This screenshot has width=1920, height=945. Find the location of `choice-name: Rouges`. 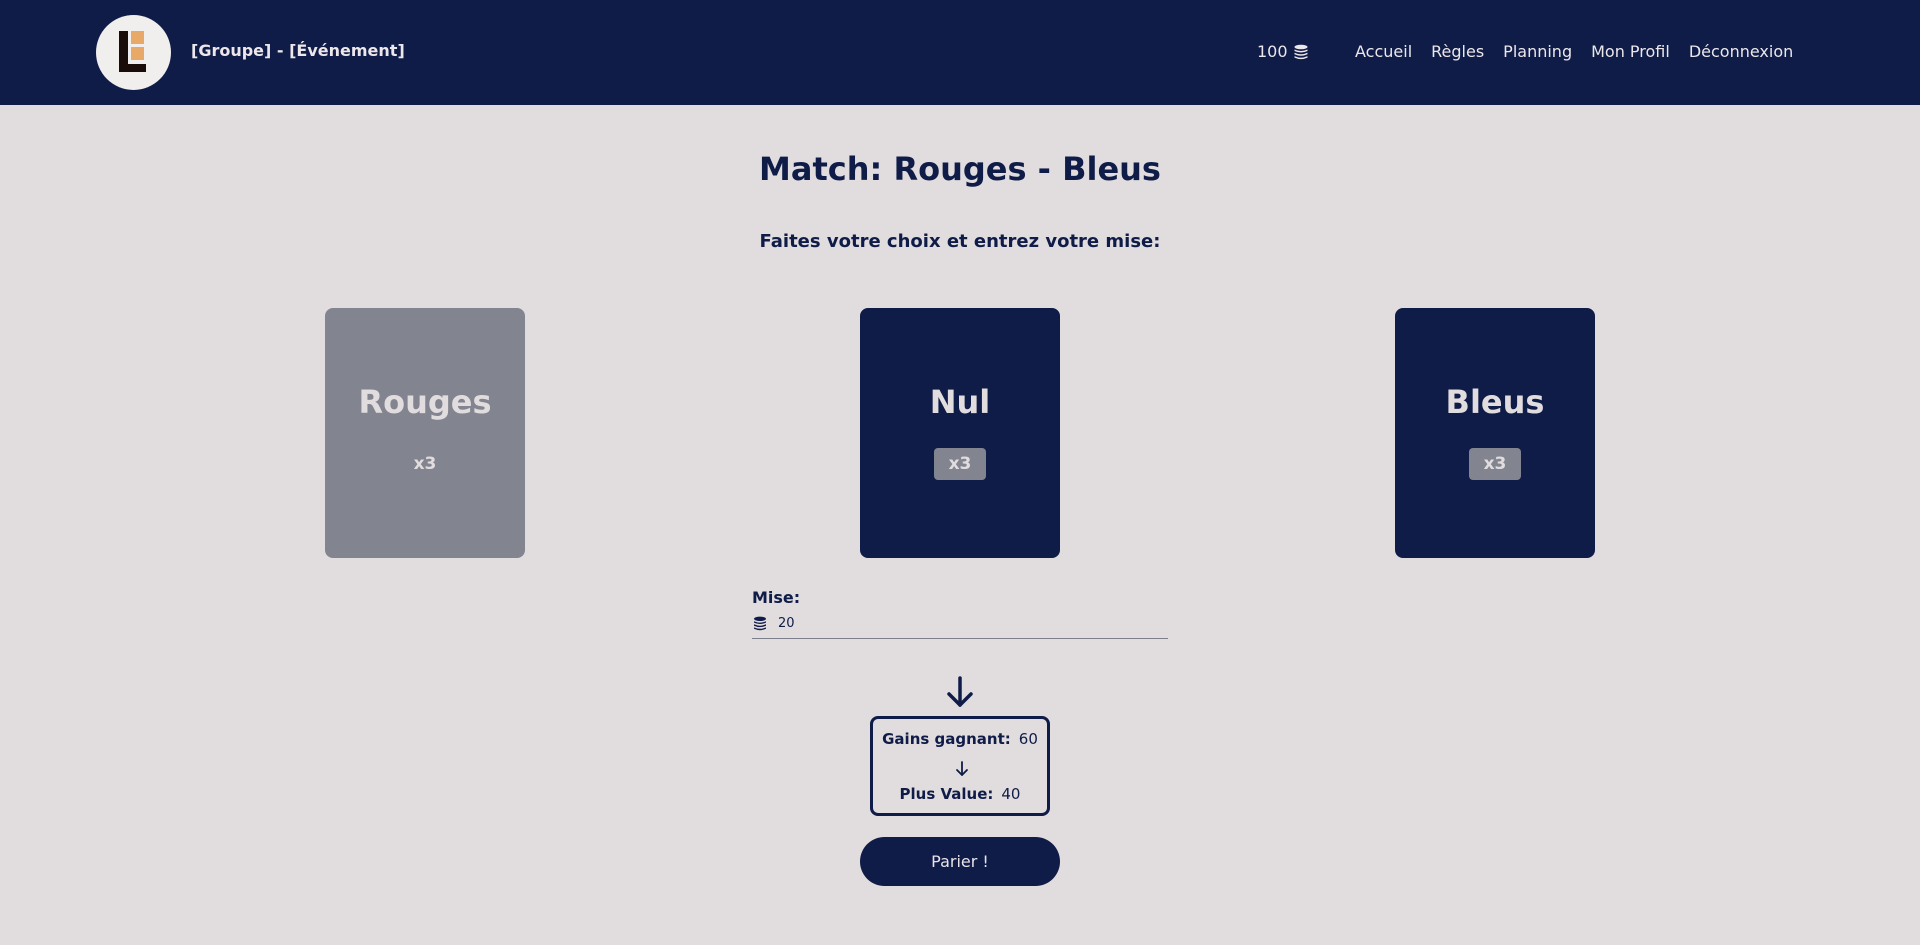

choice-name: Rouges is located at coordinates (425, 402).